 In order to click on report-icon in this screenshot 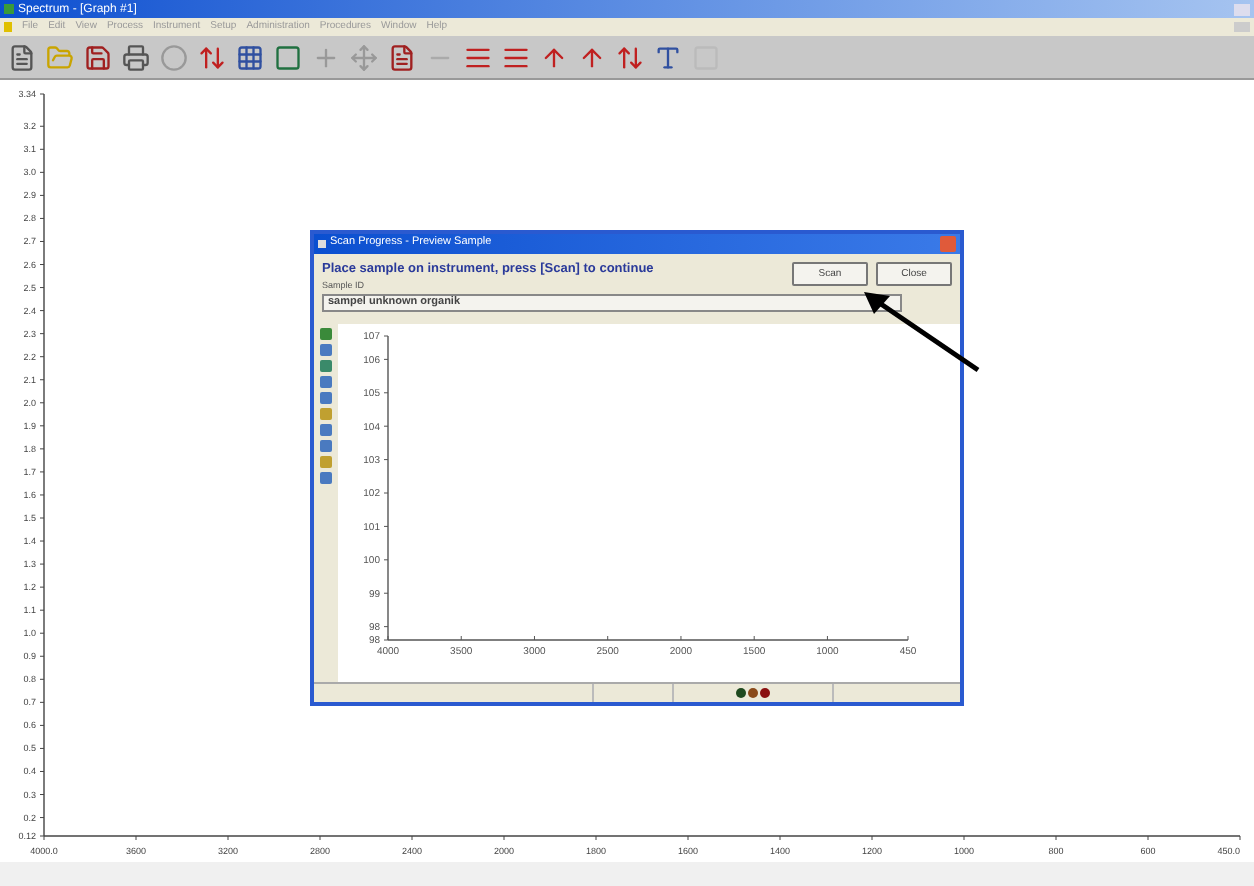, I will do `click(402, 57)`.